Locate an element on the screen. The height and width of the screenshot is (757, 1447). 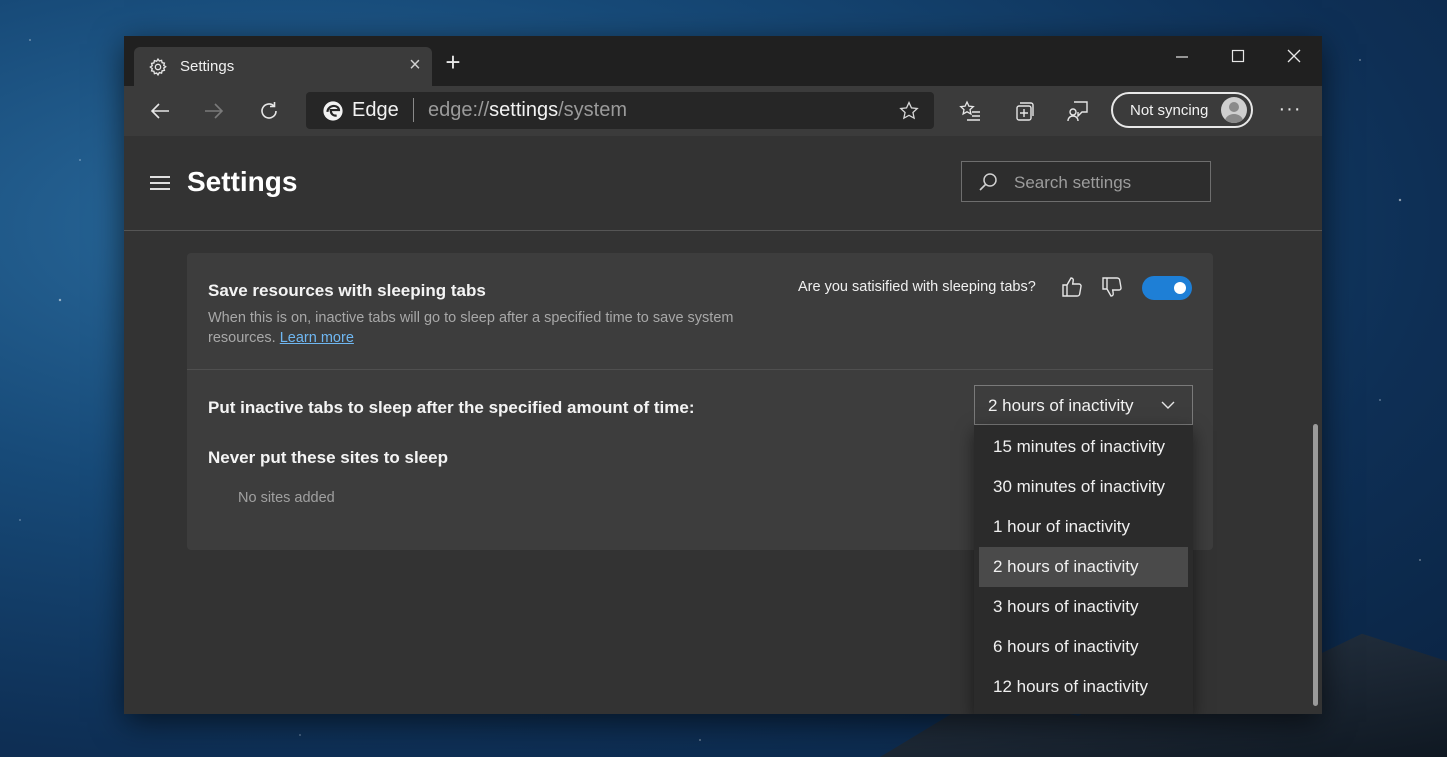
selected-value: 2 hours of inactivity is located at coordinates (1061, 405).